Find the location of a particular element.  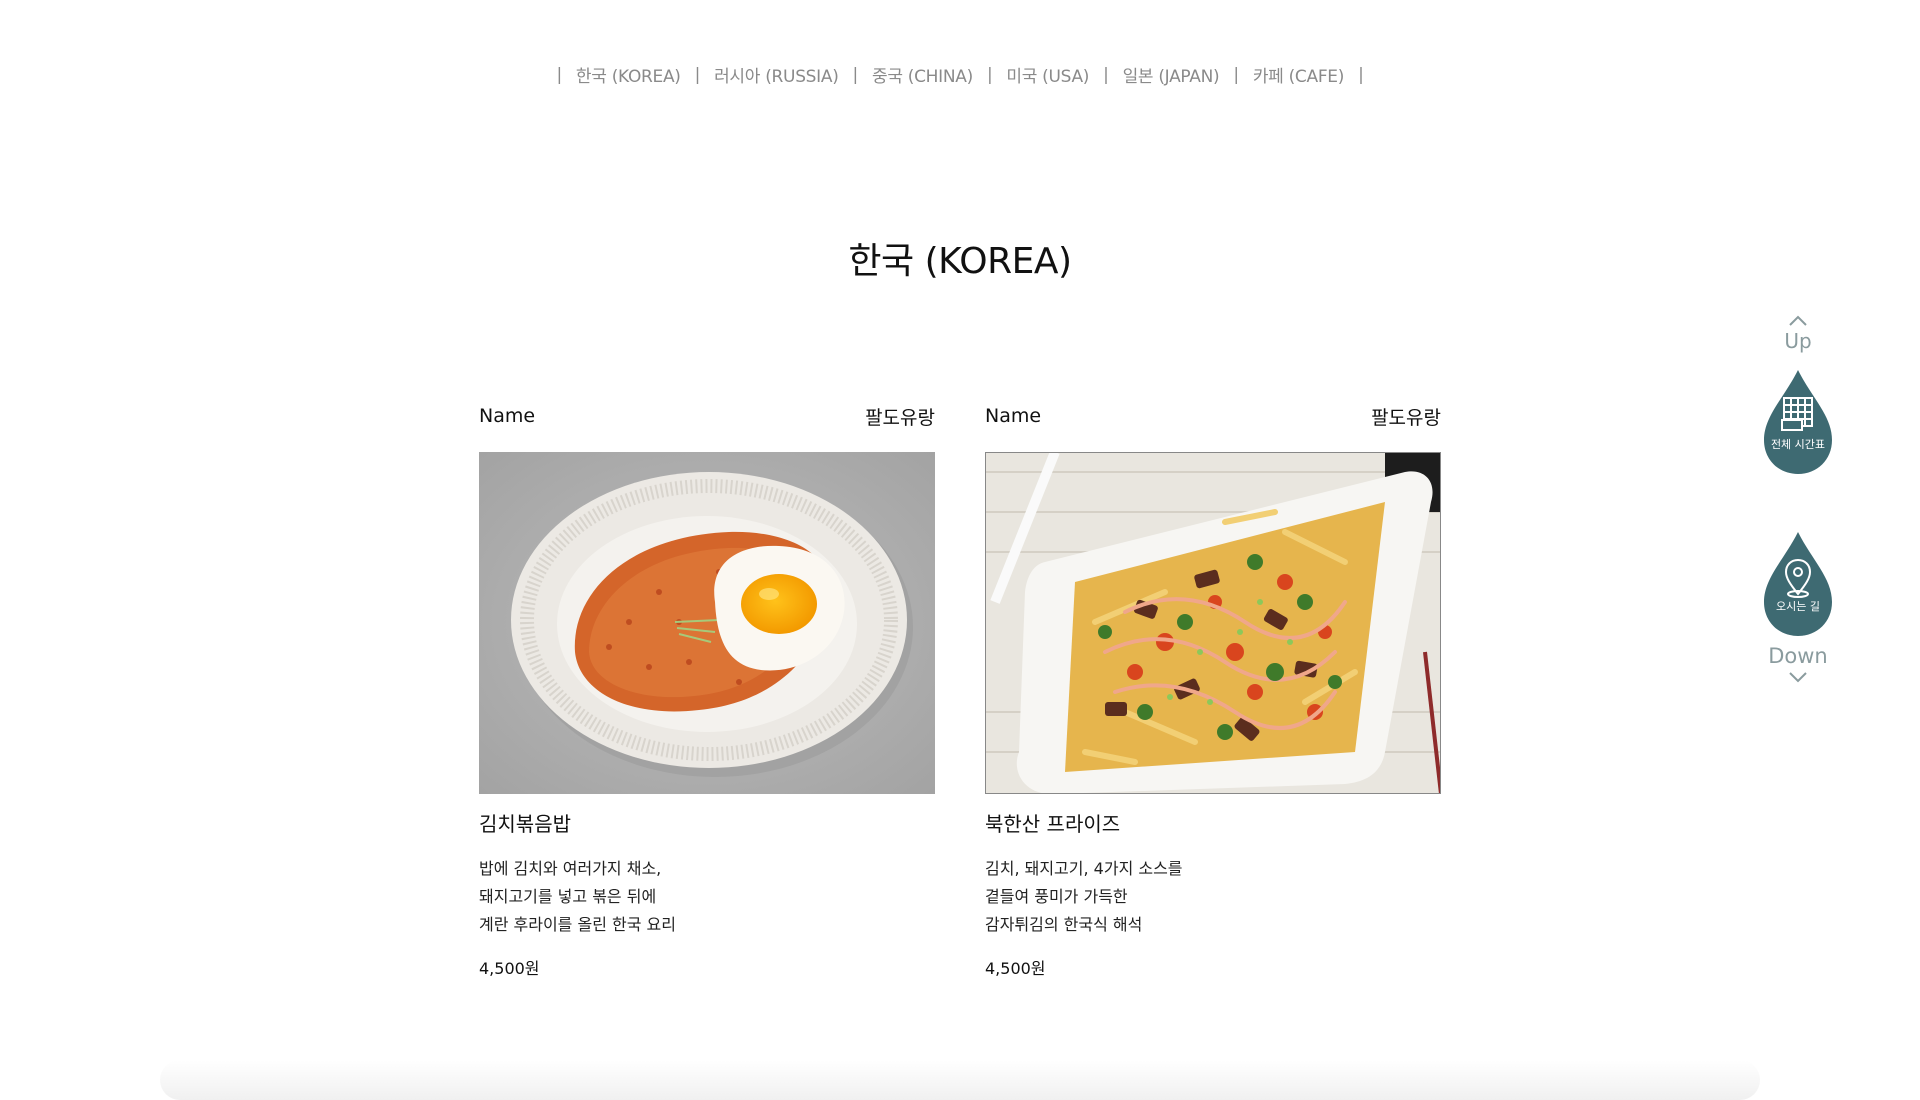

directions-button: 오시는 길 is located at coordinates (1798, 585).